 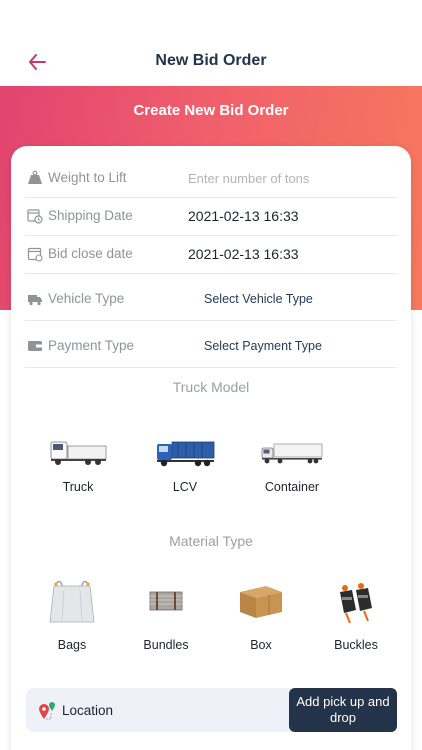 What do you see at coordinates (87, 177) in the screenshot?
I see `weight-label: Weight to Lift` at bounding box center [87, 177].